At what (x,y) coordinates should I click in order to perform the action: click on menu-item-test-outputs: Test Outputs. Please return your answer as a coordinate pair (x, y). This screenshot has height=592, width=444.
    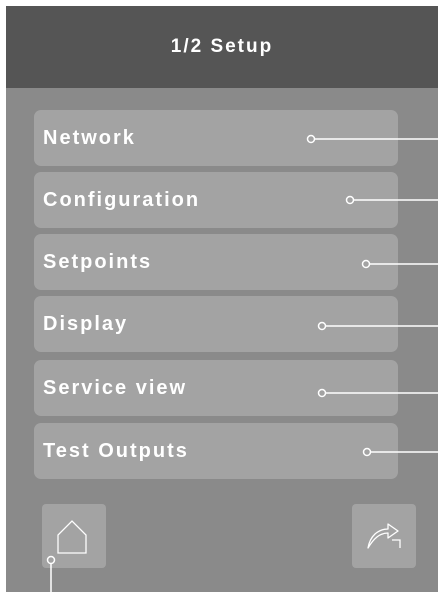
    Looking at the image, I should click on (216, 451).